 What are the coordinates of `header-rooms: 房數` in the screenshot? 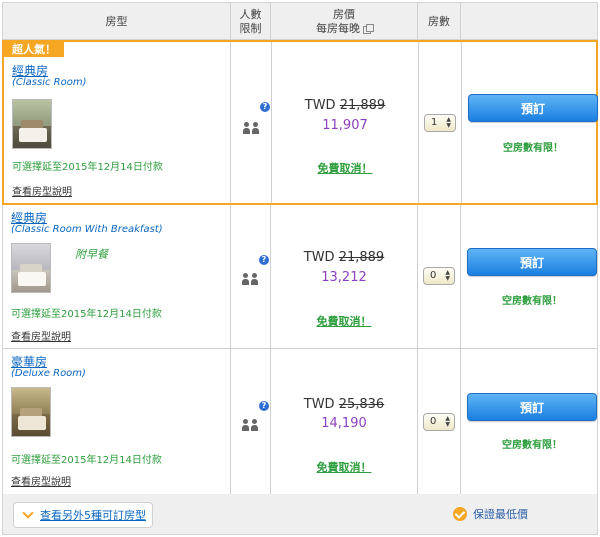 It's located at (439, 21).